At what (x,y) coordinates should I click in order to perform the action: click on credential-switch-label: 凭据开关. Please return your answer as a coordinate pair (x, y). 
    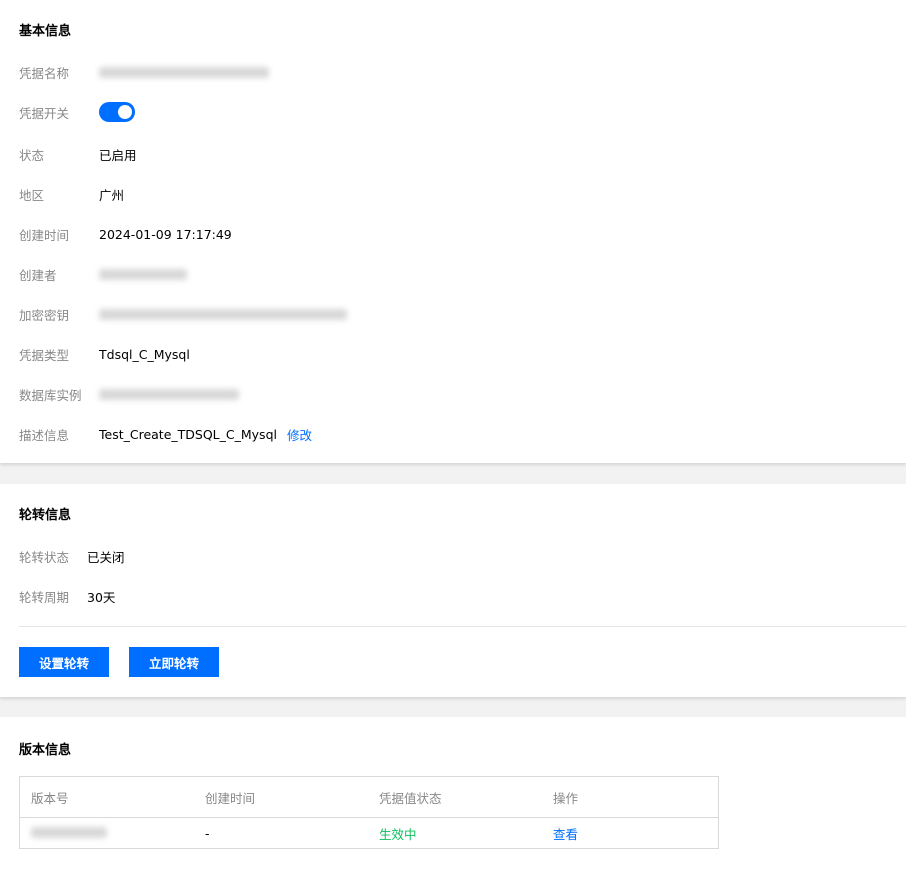
    Looking at the image, I should click on (44, 113).